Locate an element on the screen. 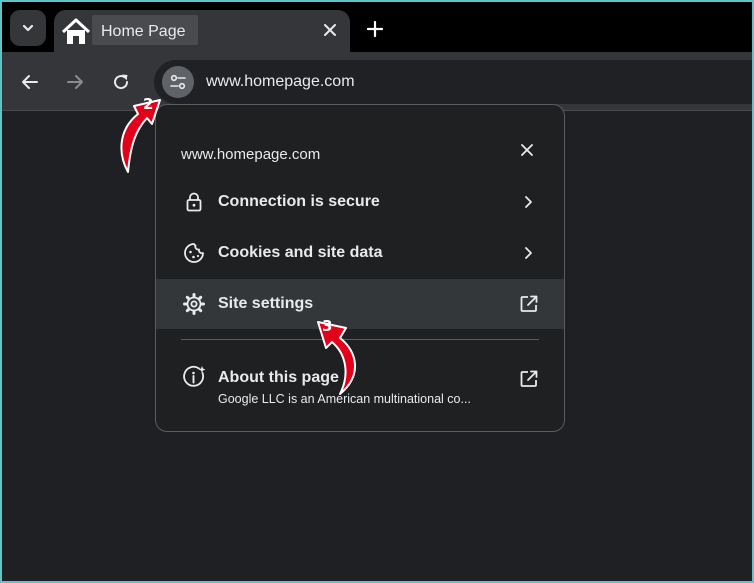 This screenshot has height=583, width=754. site-settings-label: Site settings is located at coordinates (266, 303).